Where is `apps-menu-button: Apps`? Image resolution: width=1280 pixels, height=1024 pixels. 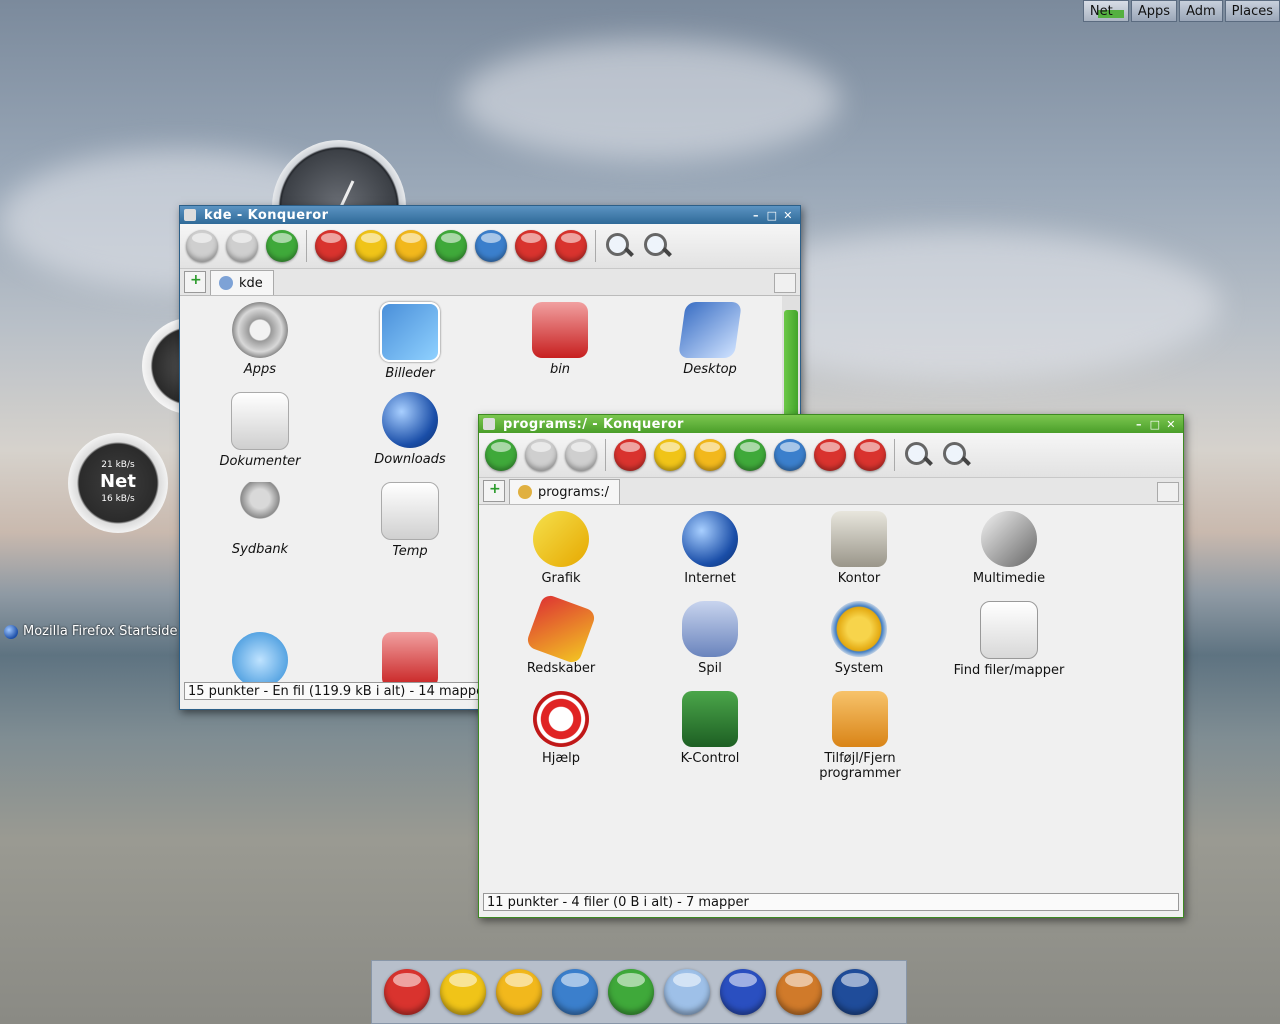
apps-menu-button: Apps is located at coordinates (1154, 11).